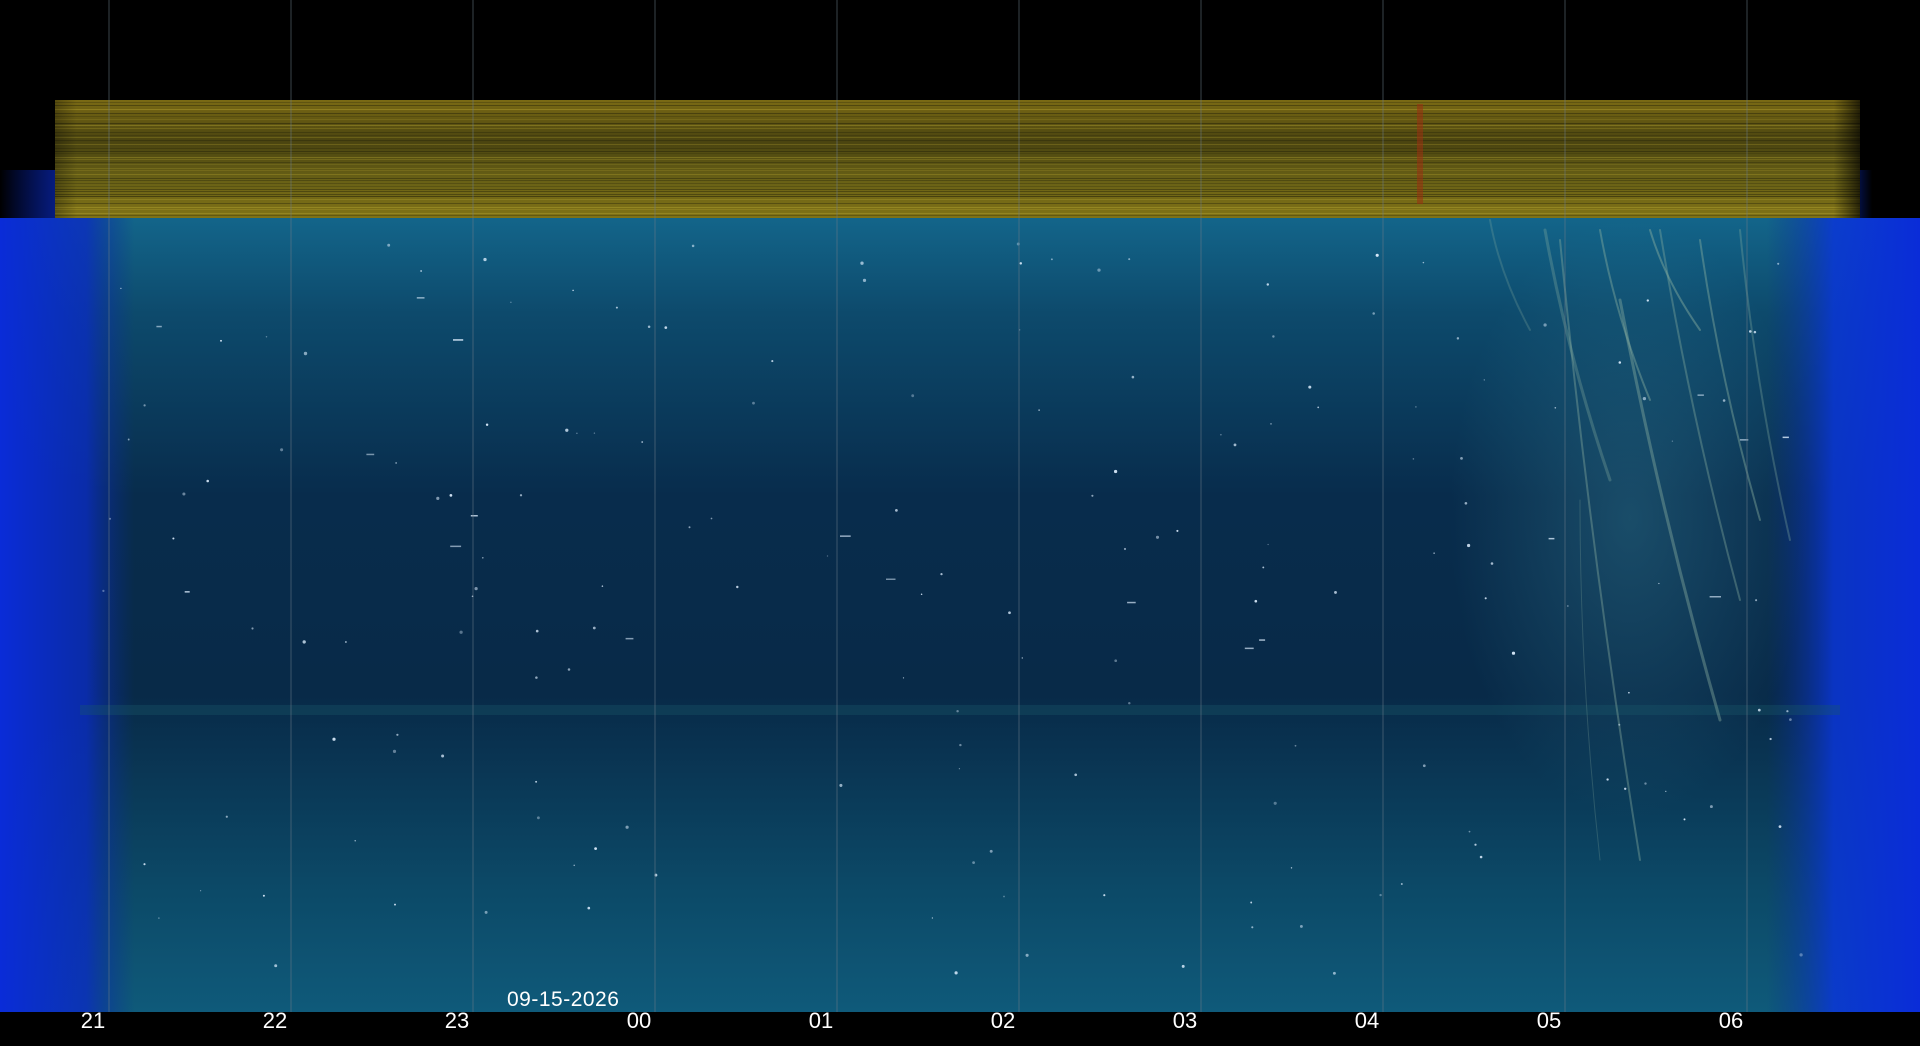  What do you see at coordinates (1185, 1020) in the screenshot?
I see `hour-tick-label: 03` at bounding box center [1185, 1020].